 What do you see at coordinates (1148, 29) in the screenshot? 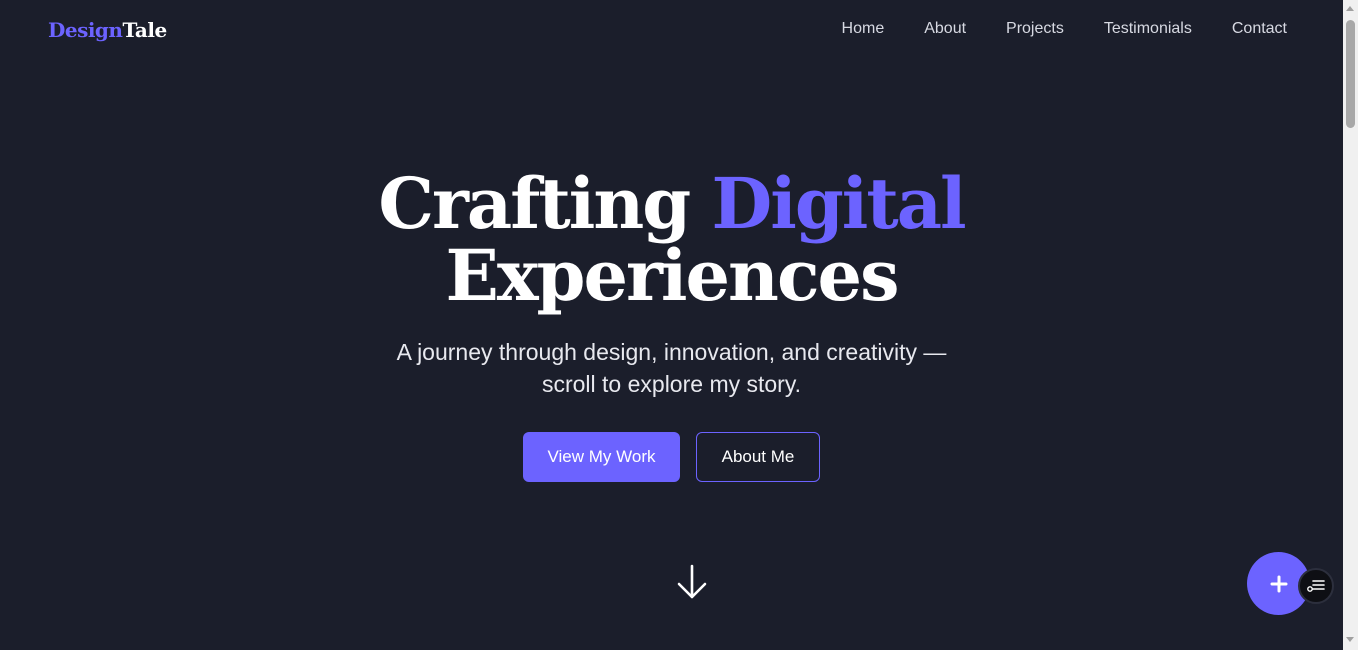
I see `nav-testimonials: Testimonials` at bounding box center [1148, 29].